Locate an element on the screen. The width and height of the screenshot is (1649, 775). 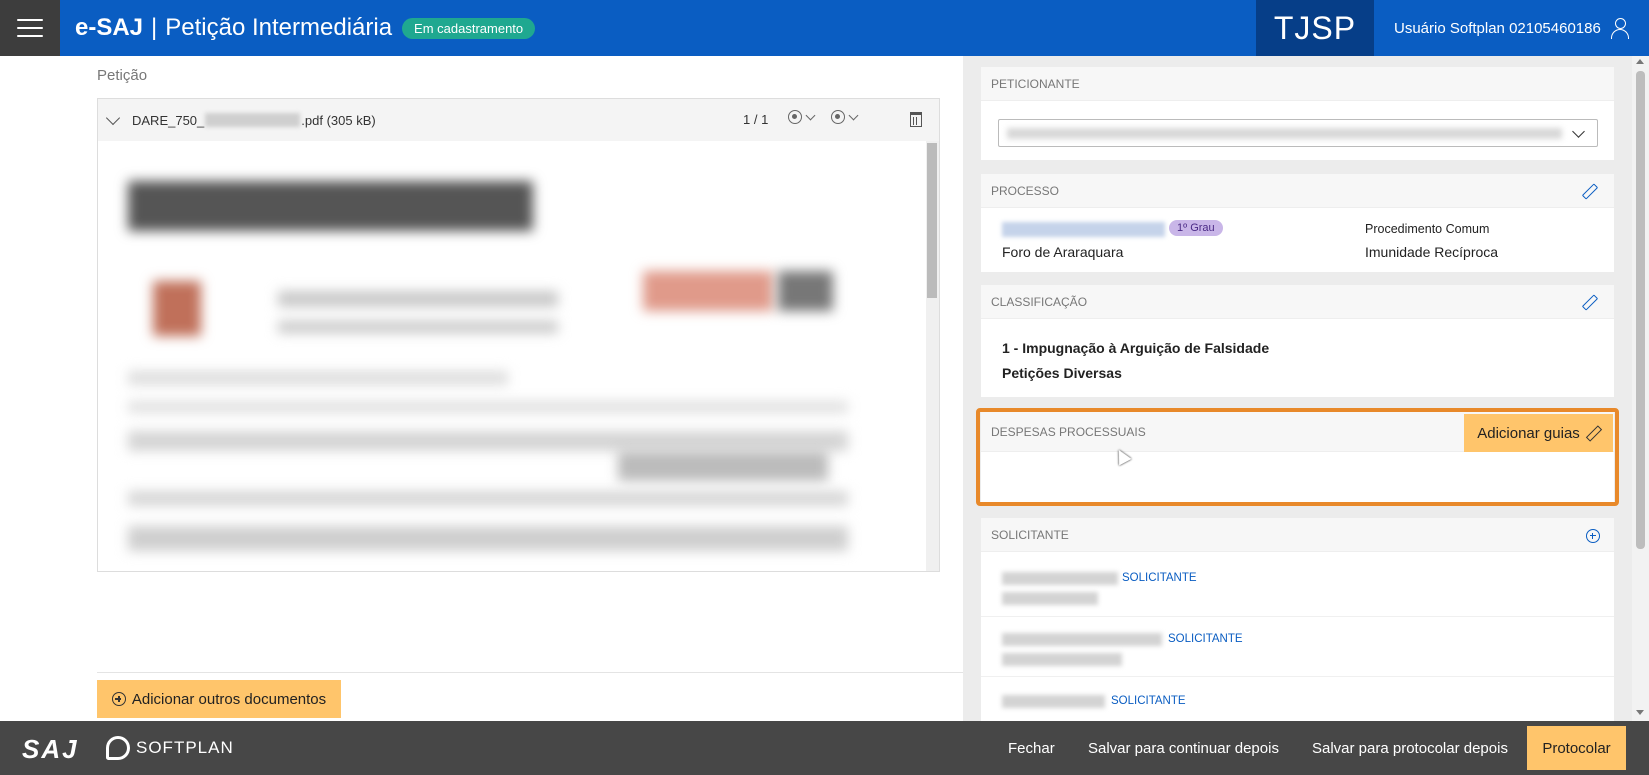
fechar-button: Fechar is located at coordinates (1031, 748).